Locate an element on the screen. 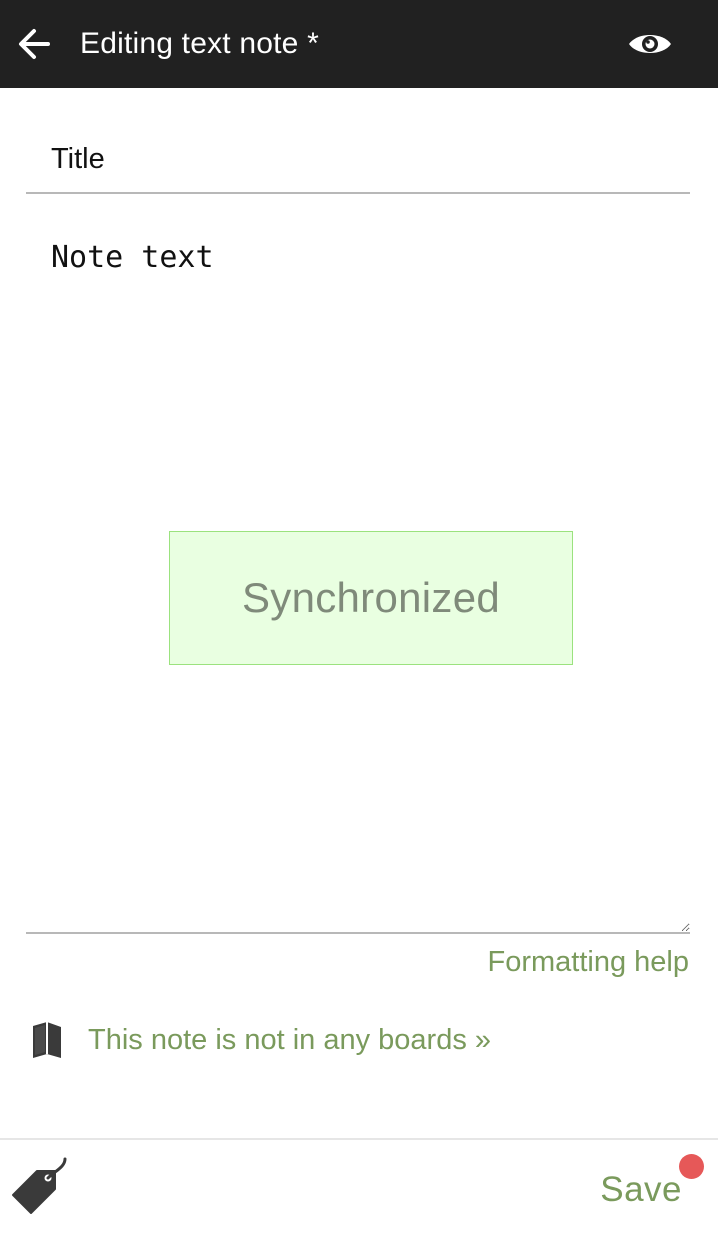 The height and width of the screenshot is (1233, 718). back-button is located at coordinates (34, 44).